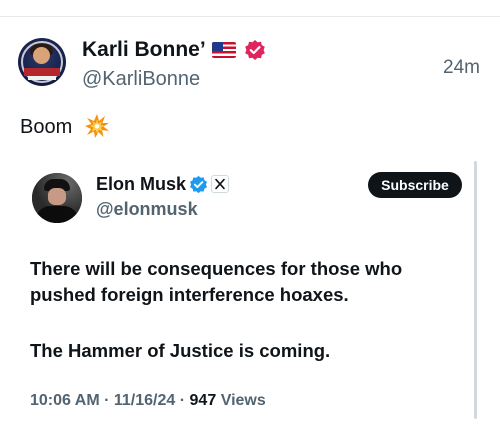 The height and width of the screenshot is (431, 500). I want to click on post-time: 24m, so click(461, 68).